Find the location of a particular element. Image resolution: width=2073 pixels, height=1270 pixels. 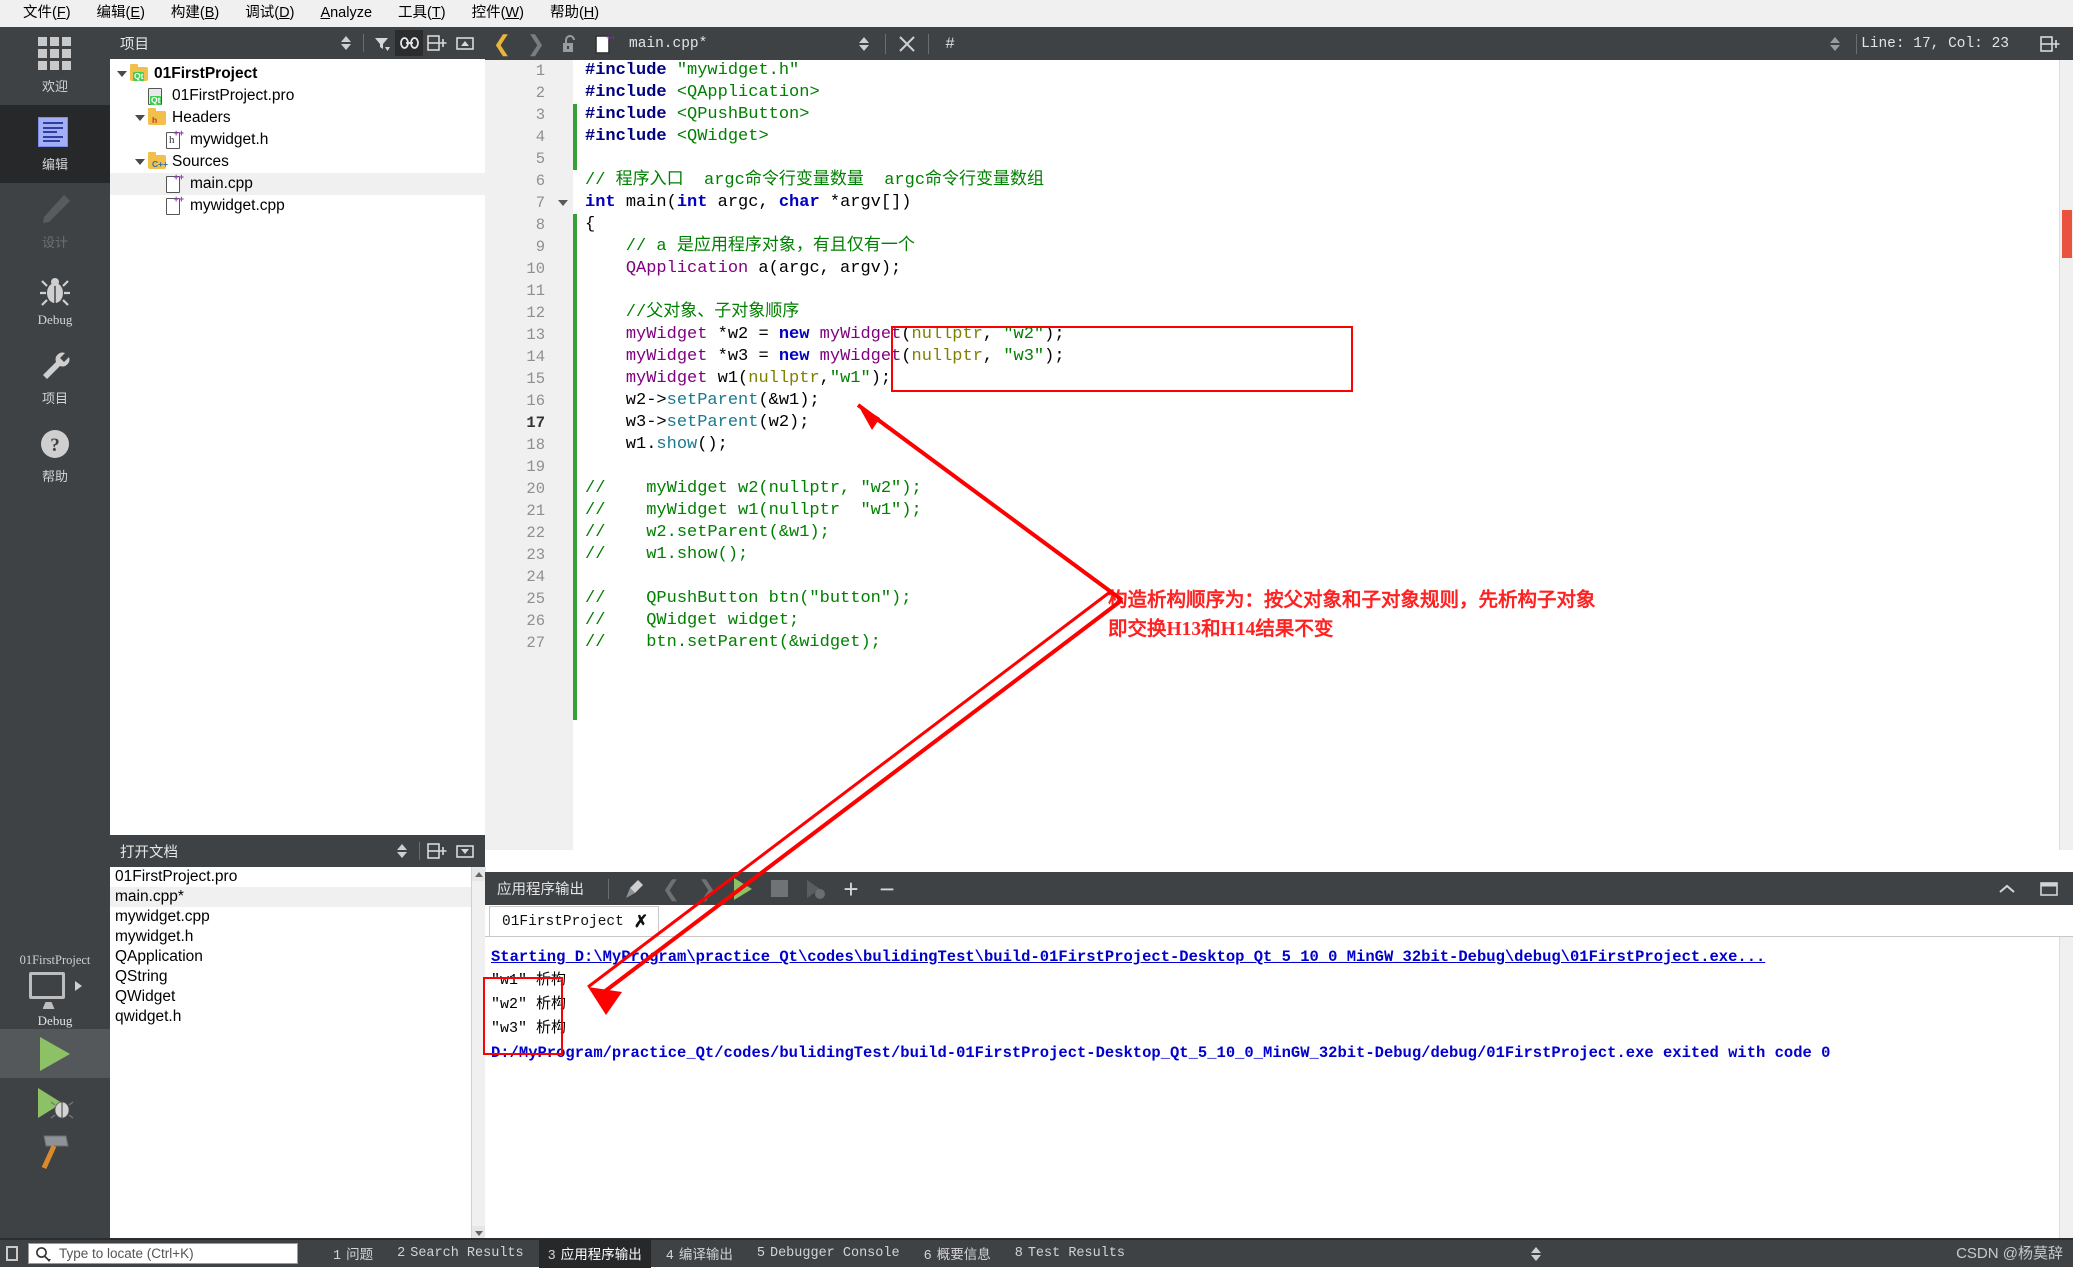

code-line: w1.show(); is located at coordinates (1318, 445).